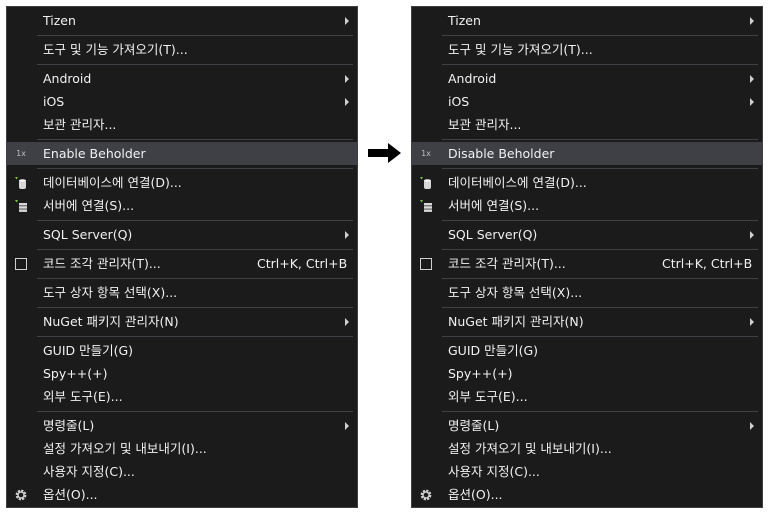  Describe the element at coordinates (426, 182) in the screenshot. I see `database-connect-icon` at that location.